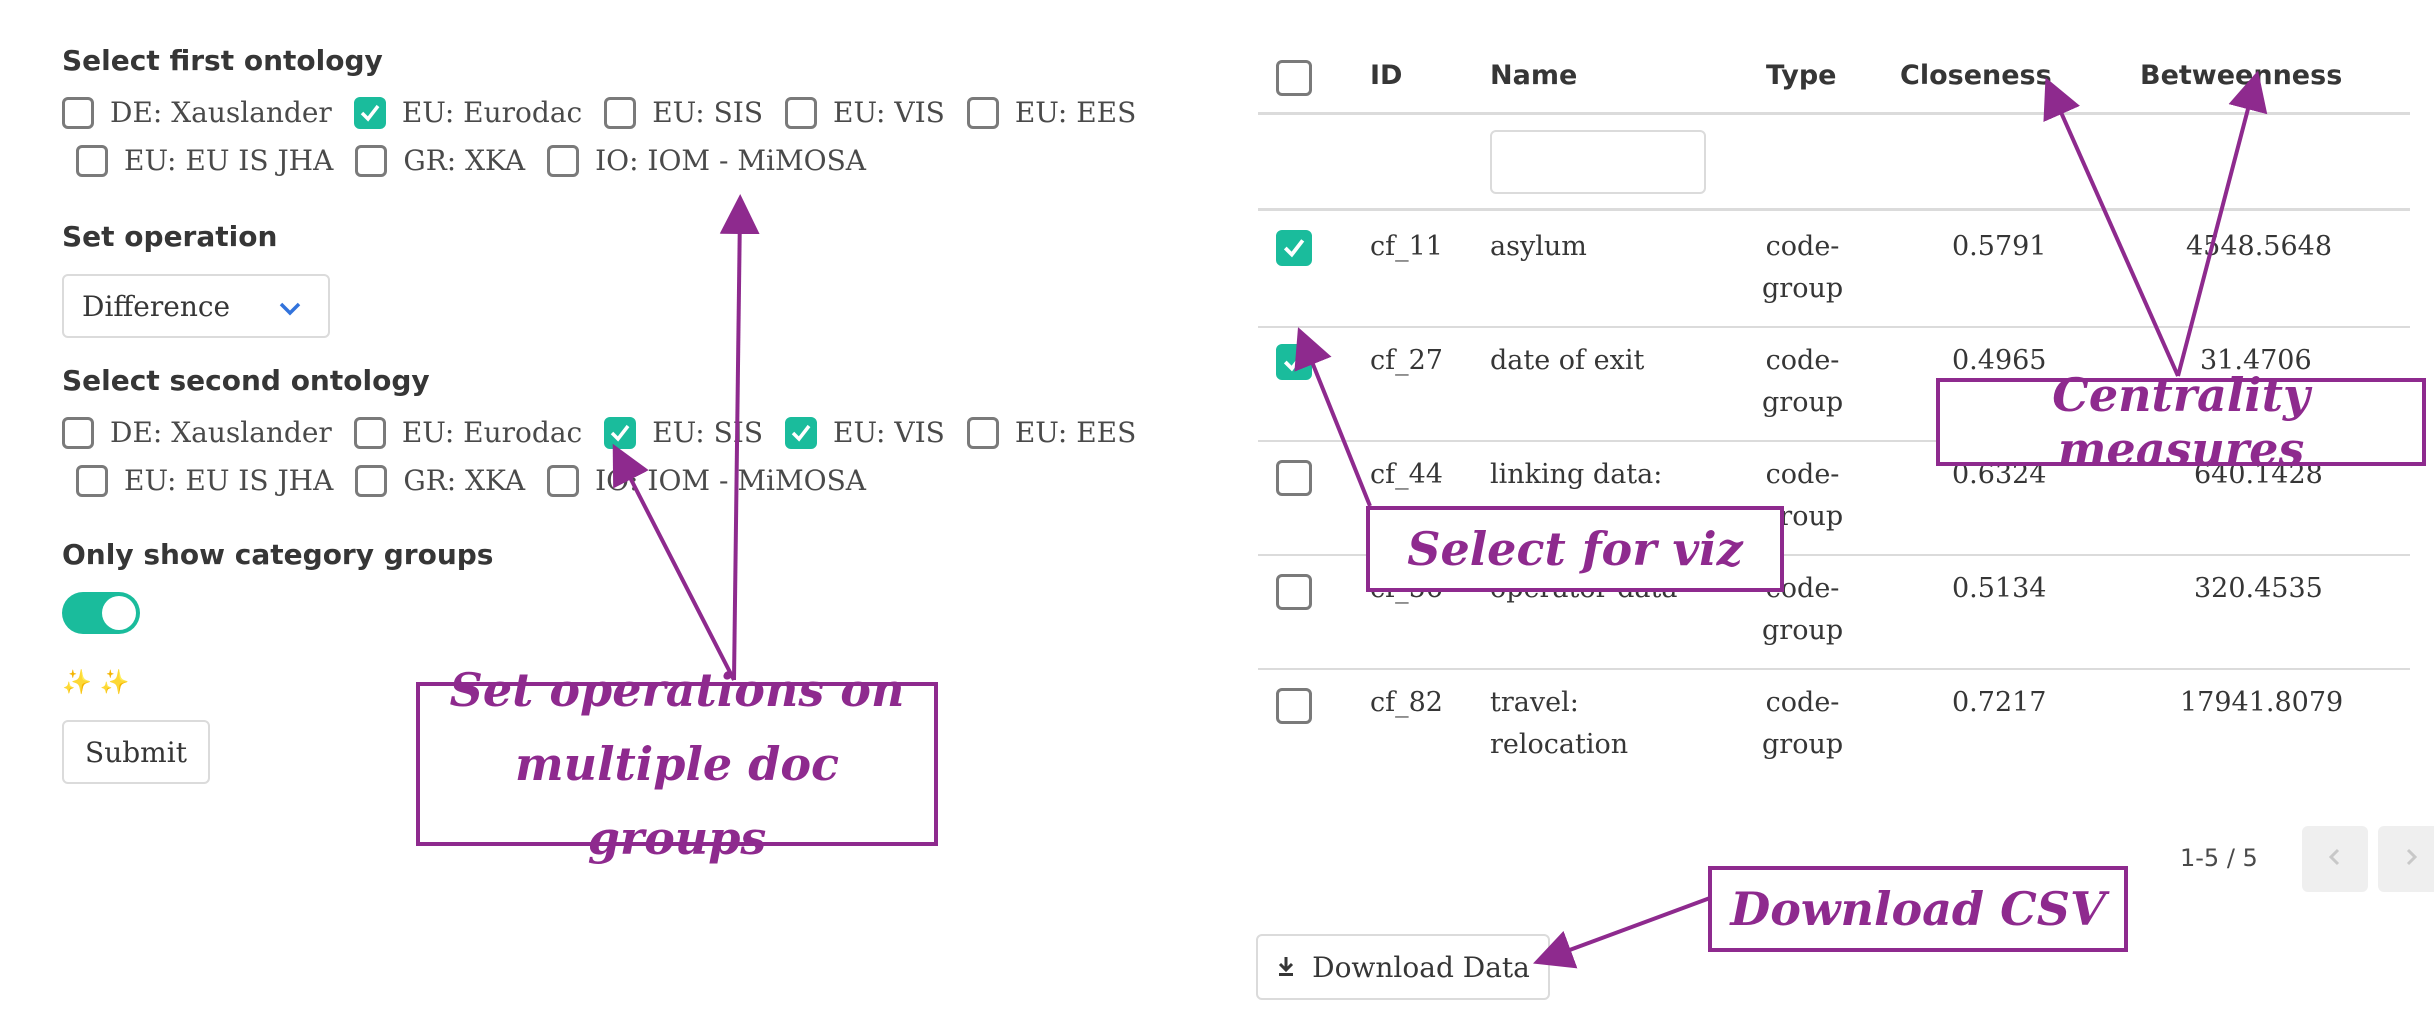  I want to click on annotation-line: Set operations on, so click(677, 690).